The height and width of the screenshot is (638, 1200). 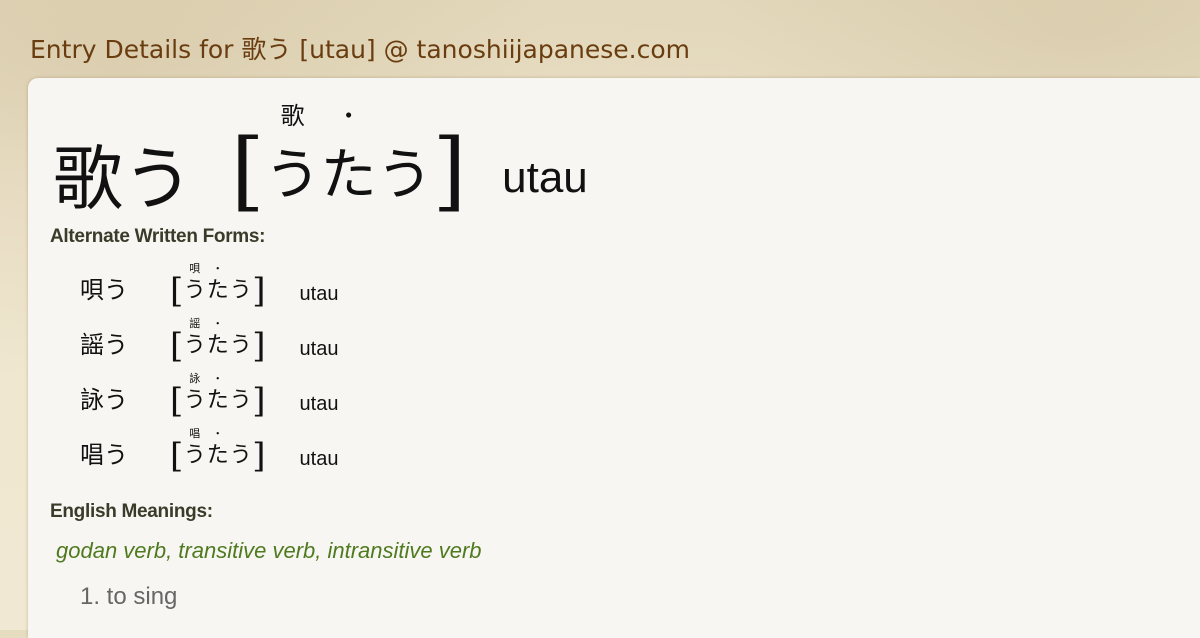 I want to click on alt-reading: 謡う ・た う, so click(x=217, y=344).